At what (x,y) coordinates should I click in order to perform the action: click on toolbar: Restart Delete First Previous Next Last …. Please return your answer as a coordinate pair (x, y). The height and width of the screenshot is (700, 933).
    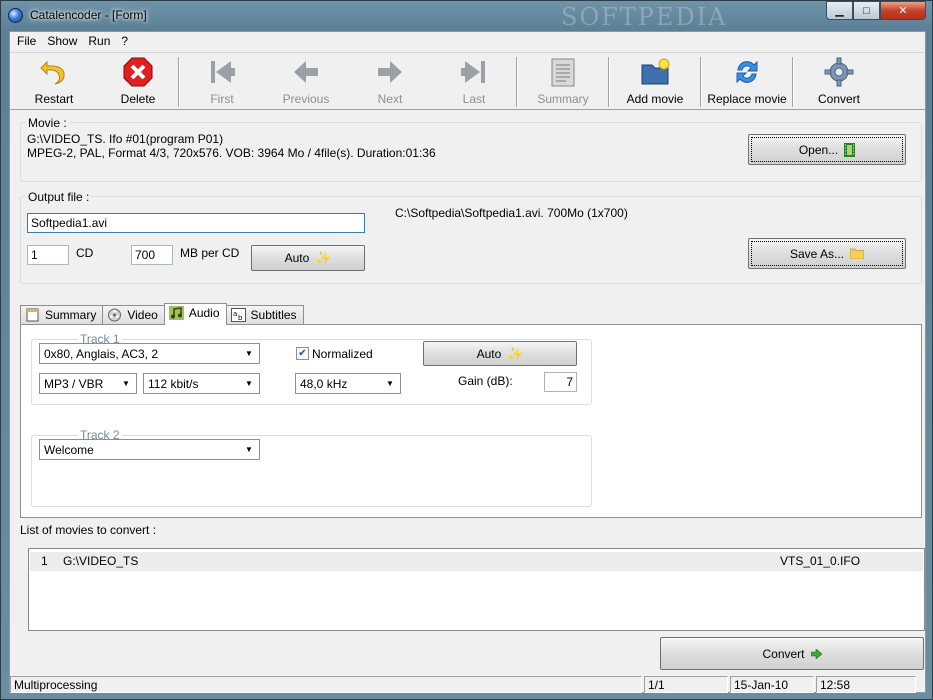
    Looking at the image, I should click on (467, 81).